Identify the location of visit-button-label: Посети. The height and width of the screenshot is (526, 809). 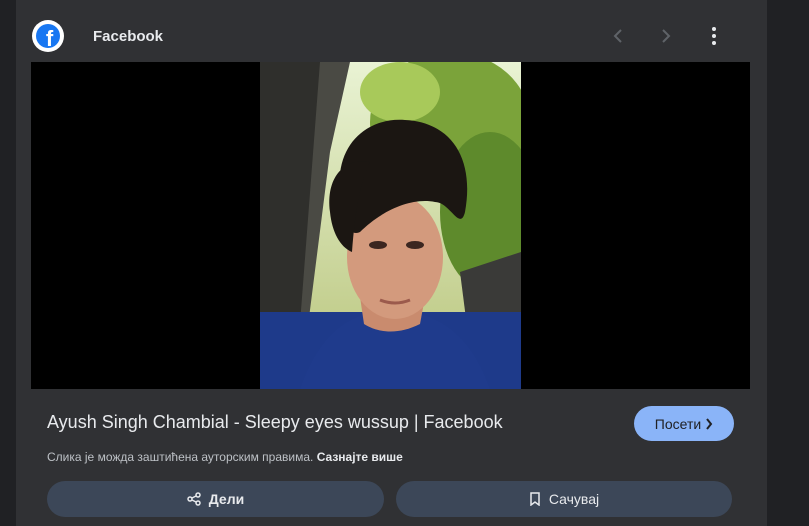
(678, 423).